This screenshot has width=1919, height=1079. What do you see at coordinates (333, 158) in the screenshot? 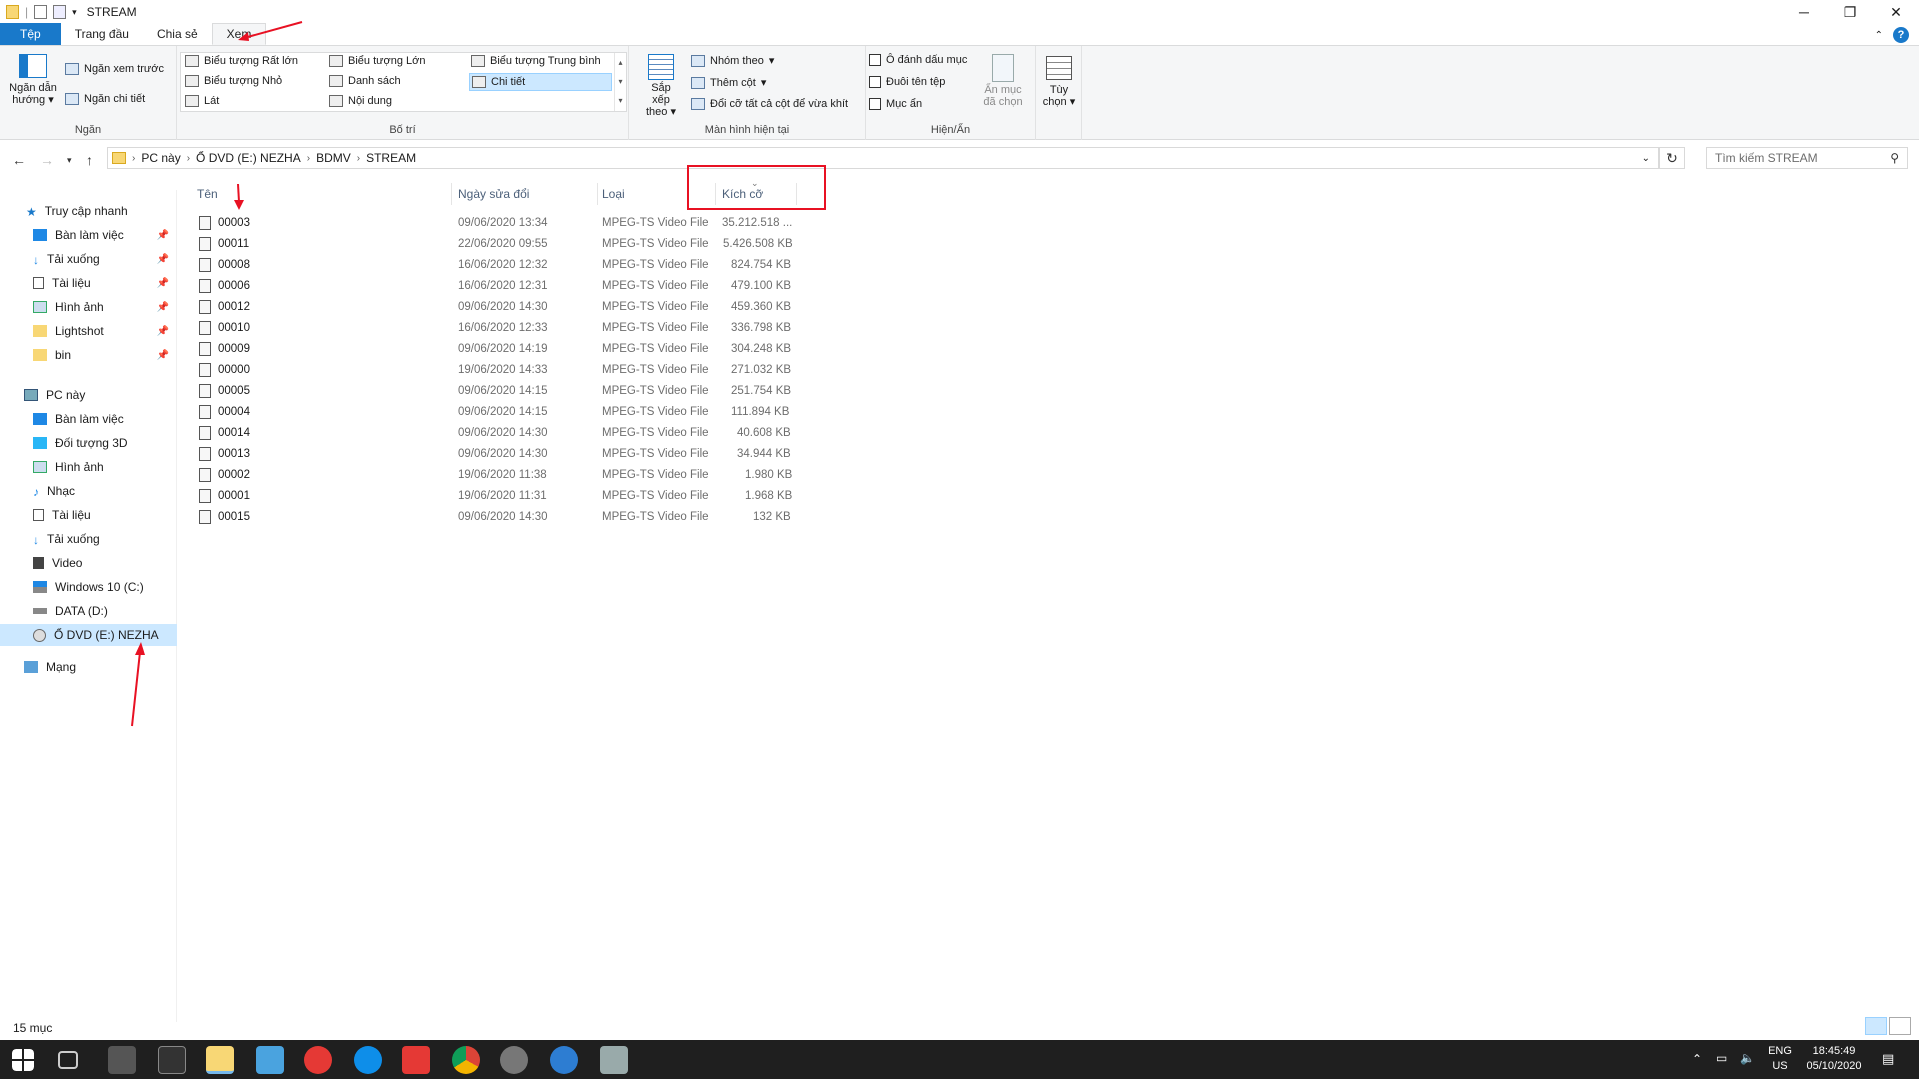
I see `breadcrumb-bdmv: BDMV` at bounding box center [333, 158].